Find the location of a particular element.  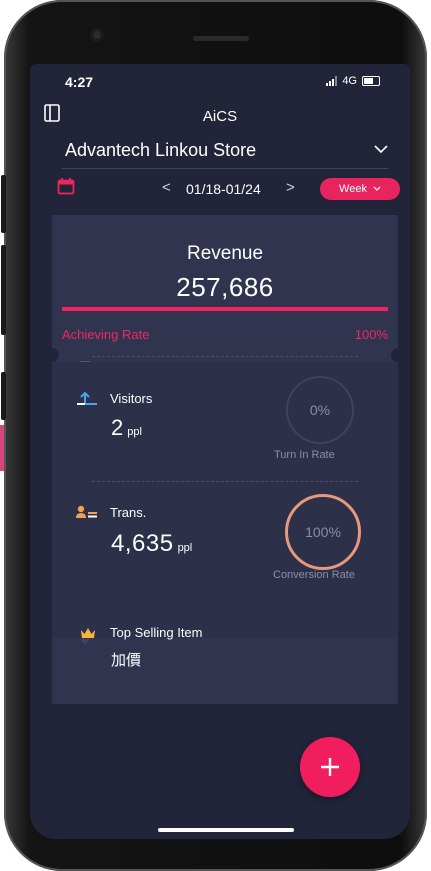

transactions-count: 4,635 is located at coordinates (142, 543).